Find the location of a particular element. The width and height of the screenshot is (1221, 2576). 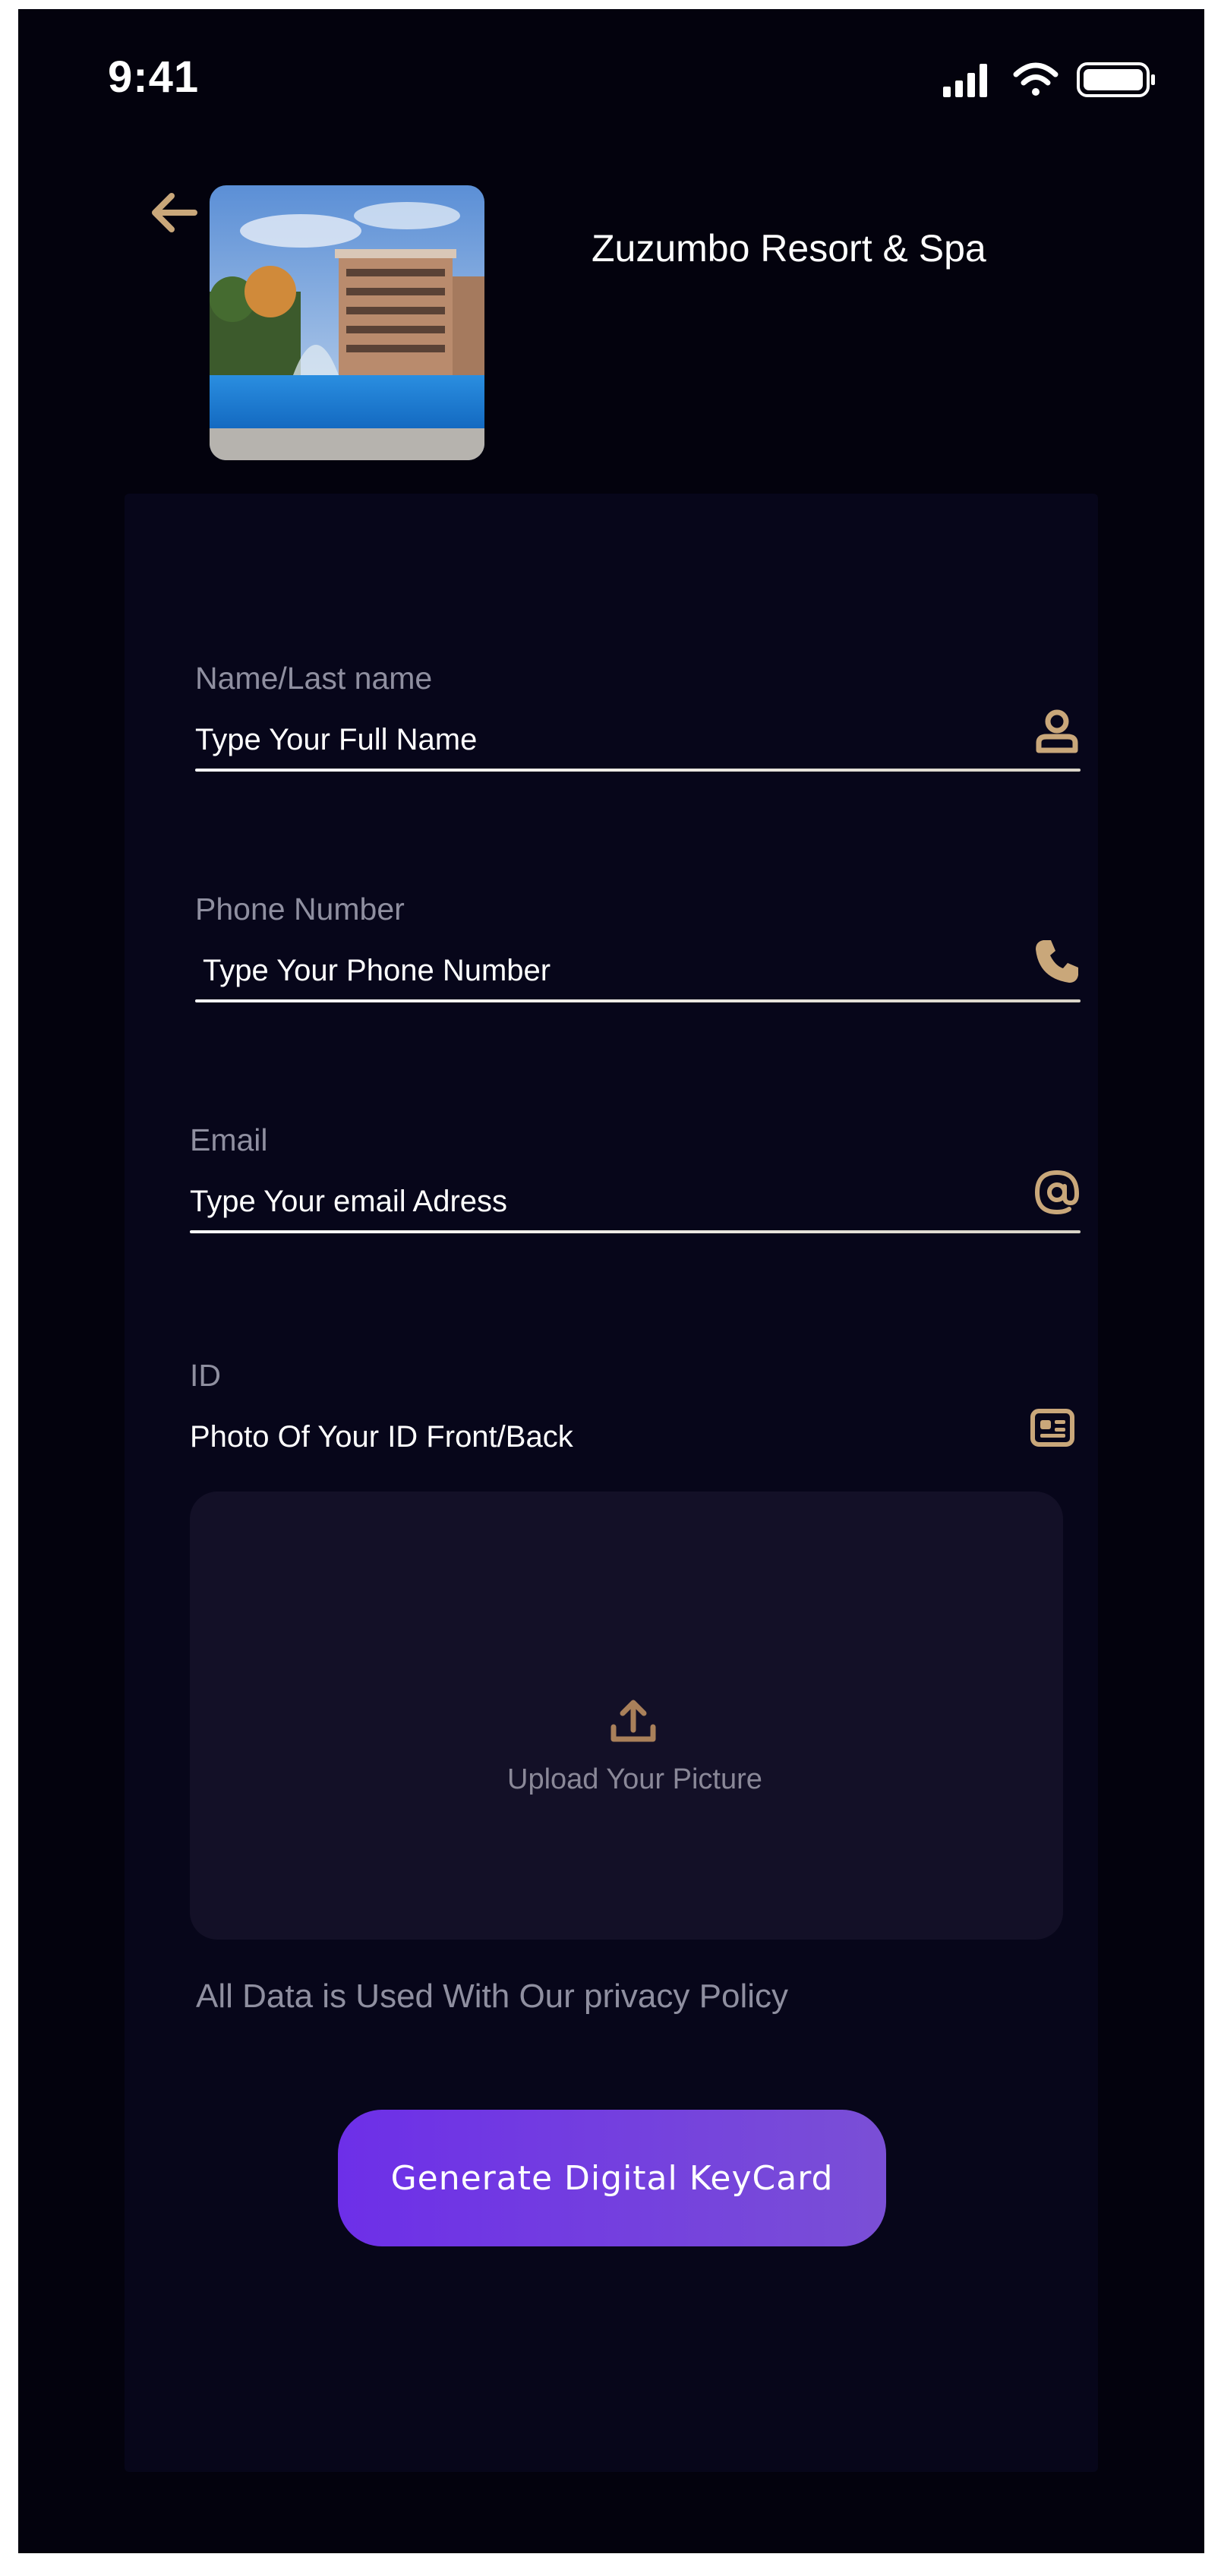

battery-icon is located at coordinates (1116, 79).